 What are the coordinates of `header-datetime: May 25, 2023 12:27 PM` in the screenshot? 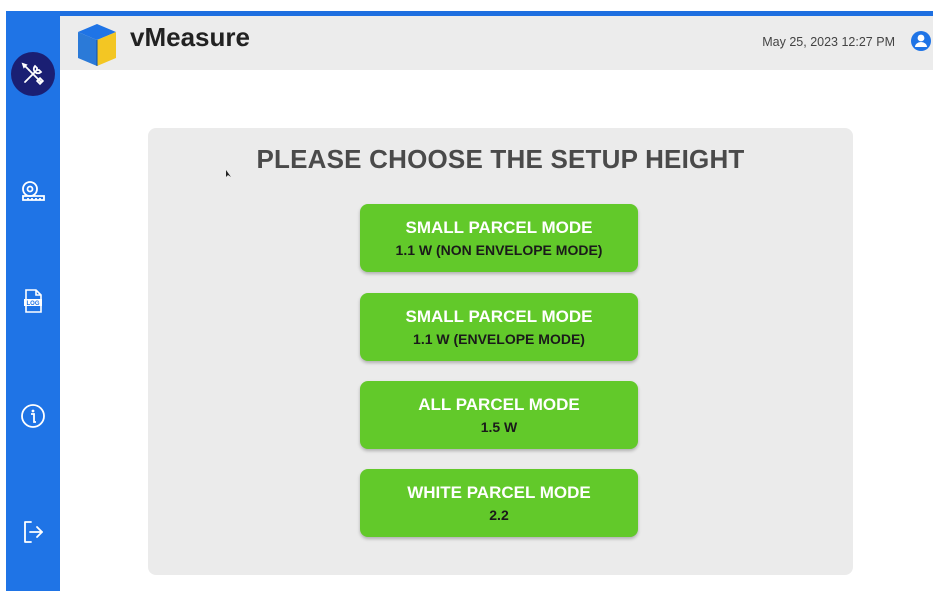 It's located at (828, 42).